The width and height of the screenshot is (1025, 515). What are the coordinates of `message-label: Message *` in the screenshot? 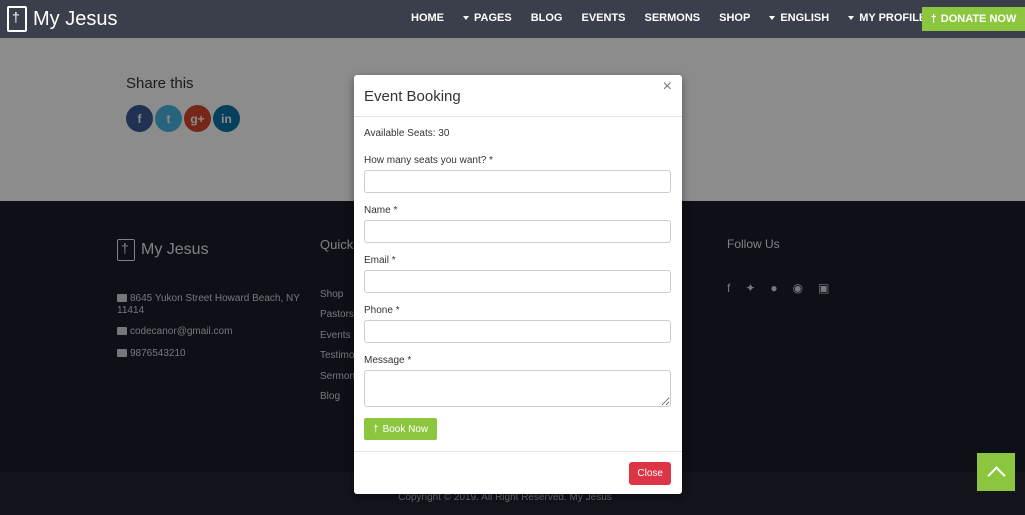 It's located at (388, 360).